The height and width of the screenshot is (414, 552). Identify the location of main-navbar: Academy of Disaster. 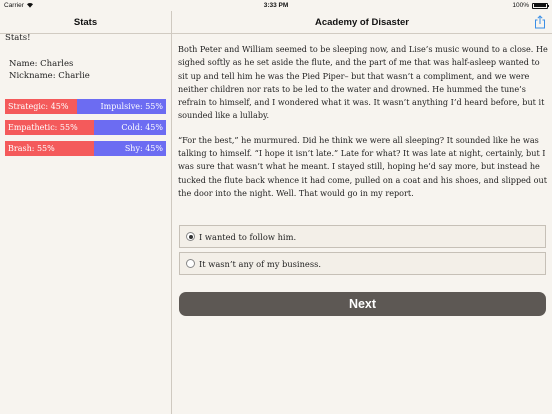
(362, 22).